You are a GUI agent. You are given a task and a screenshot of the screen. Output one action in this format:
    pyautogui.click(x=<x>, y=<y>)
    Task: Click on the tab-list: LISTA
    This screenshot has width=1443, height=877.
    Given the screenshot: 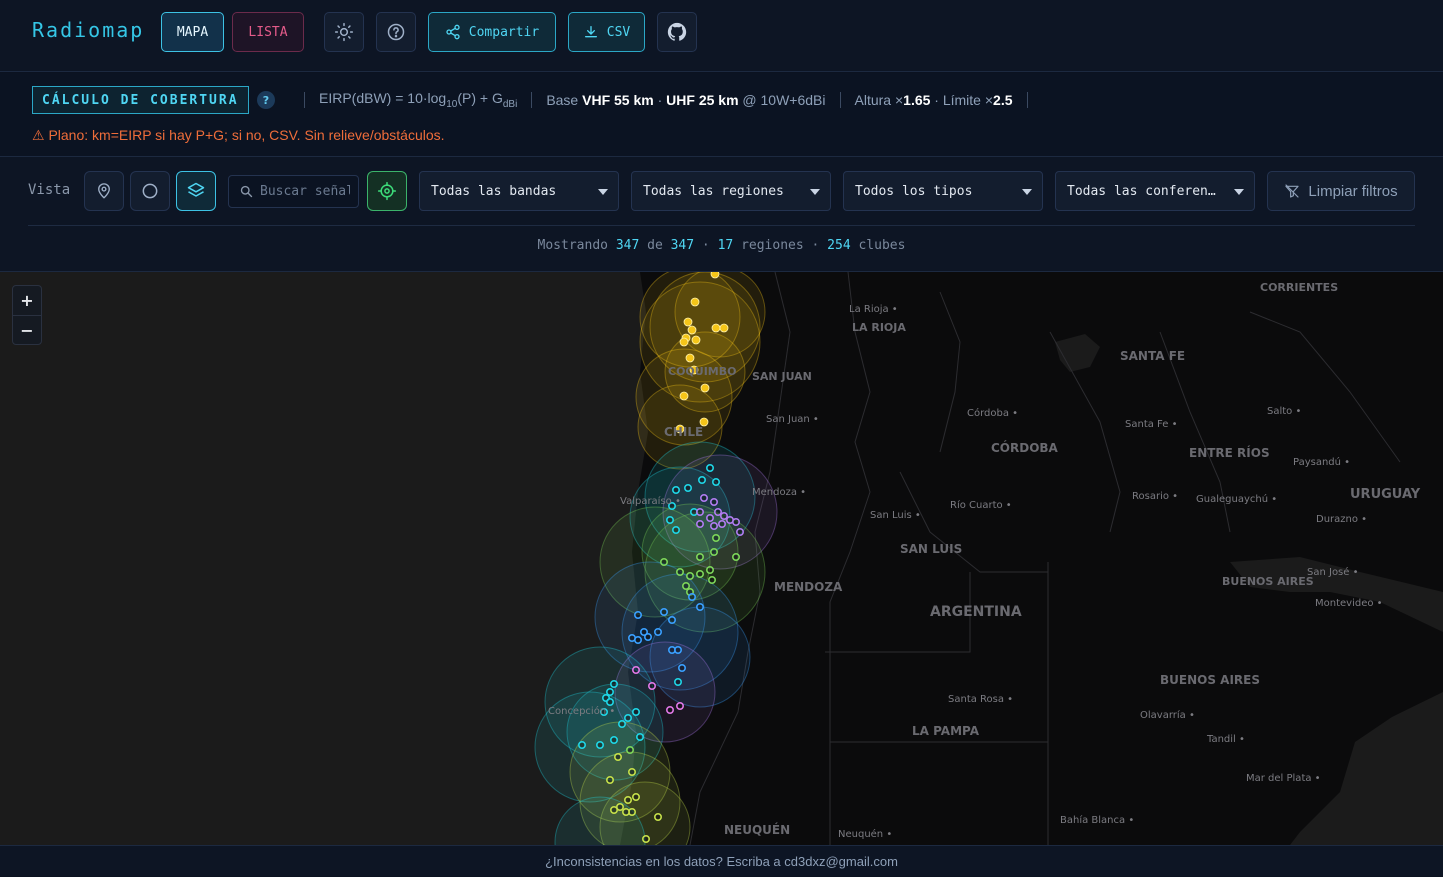 What is the action you would take?
    pyautogui.click(x=268, y=32)
    